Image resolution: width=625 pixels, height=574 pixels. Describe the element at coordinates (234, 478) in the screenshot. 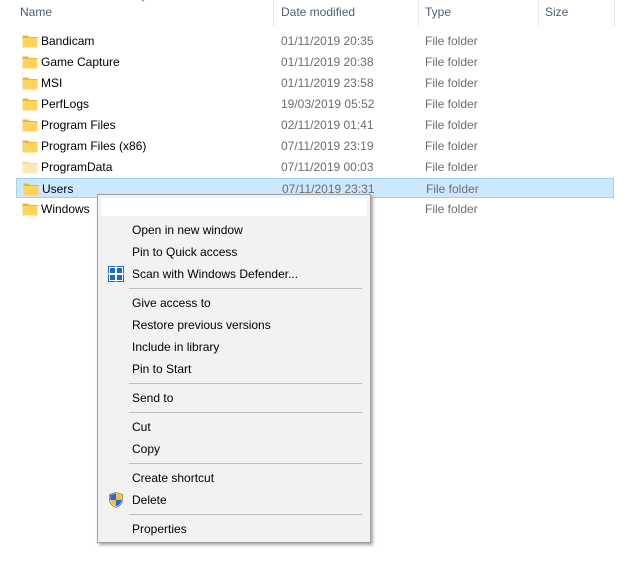

I see `menu-item-create-shortcut: Create shortcut` at that location.